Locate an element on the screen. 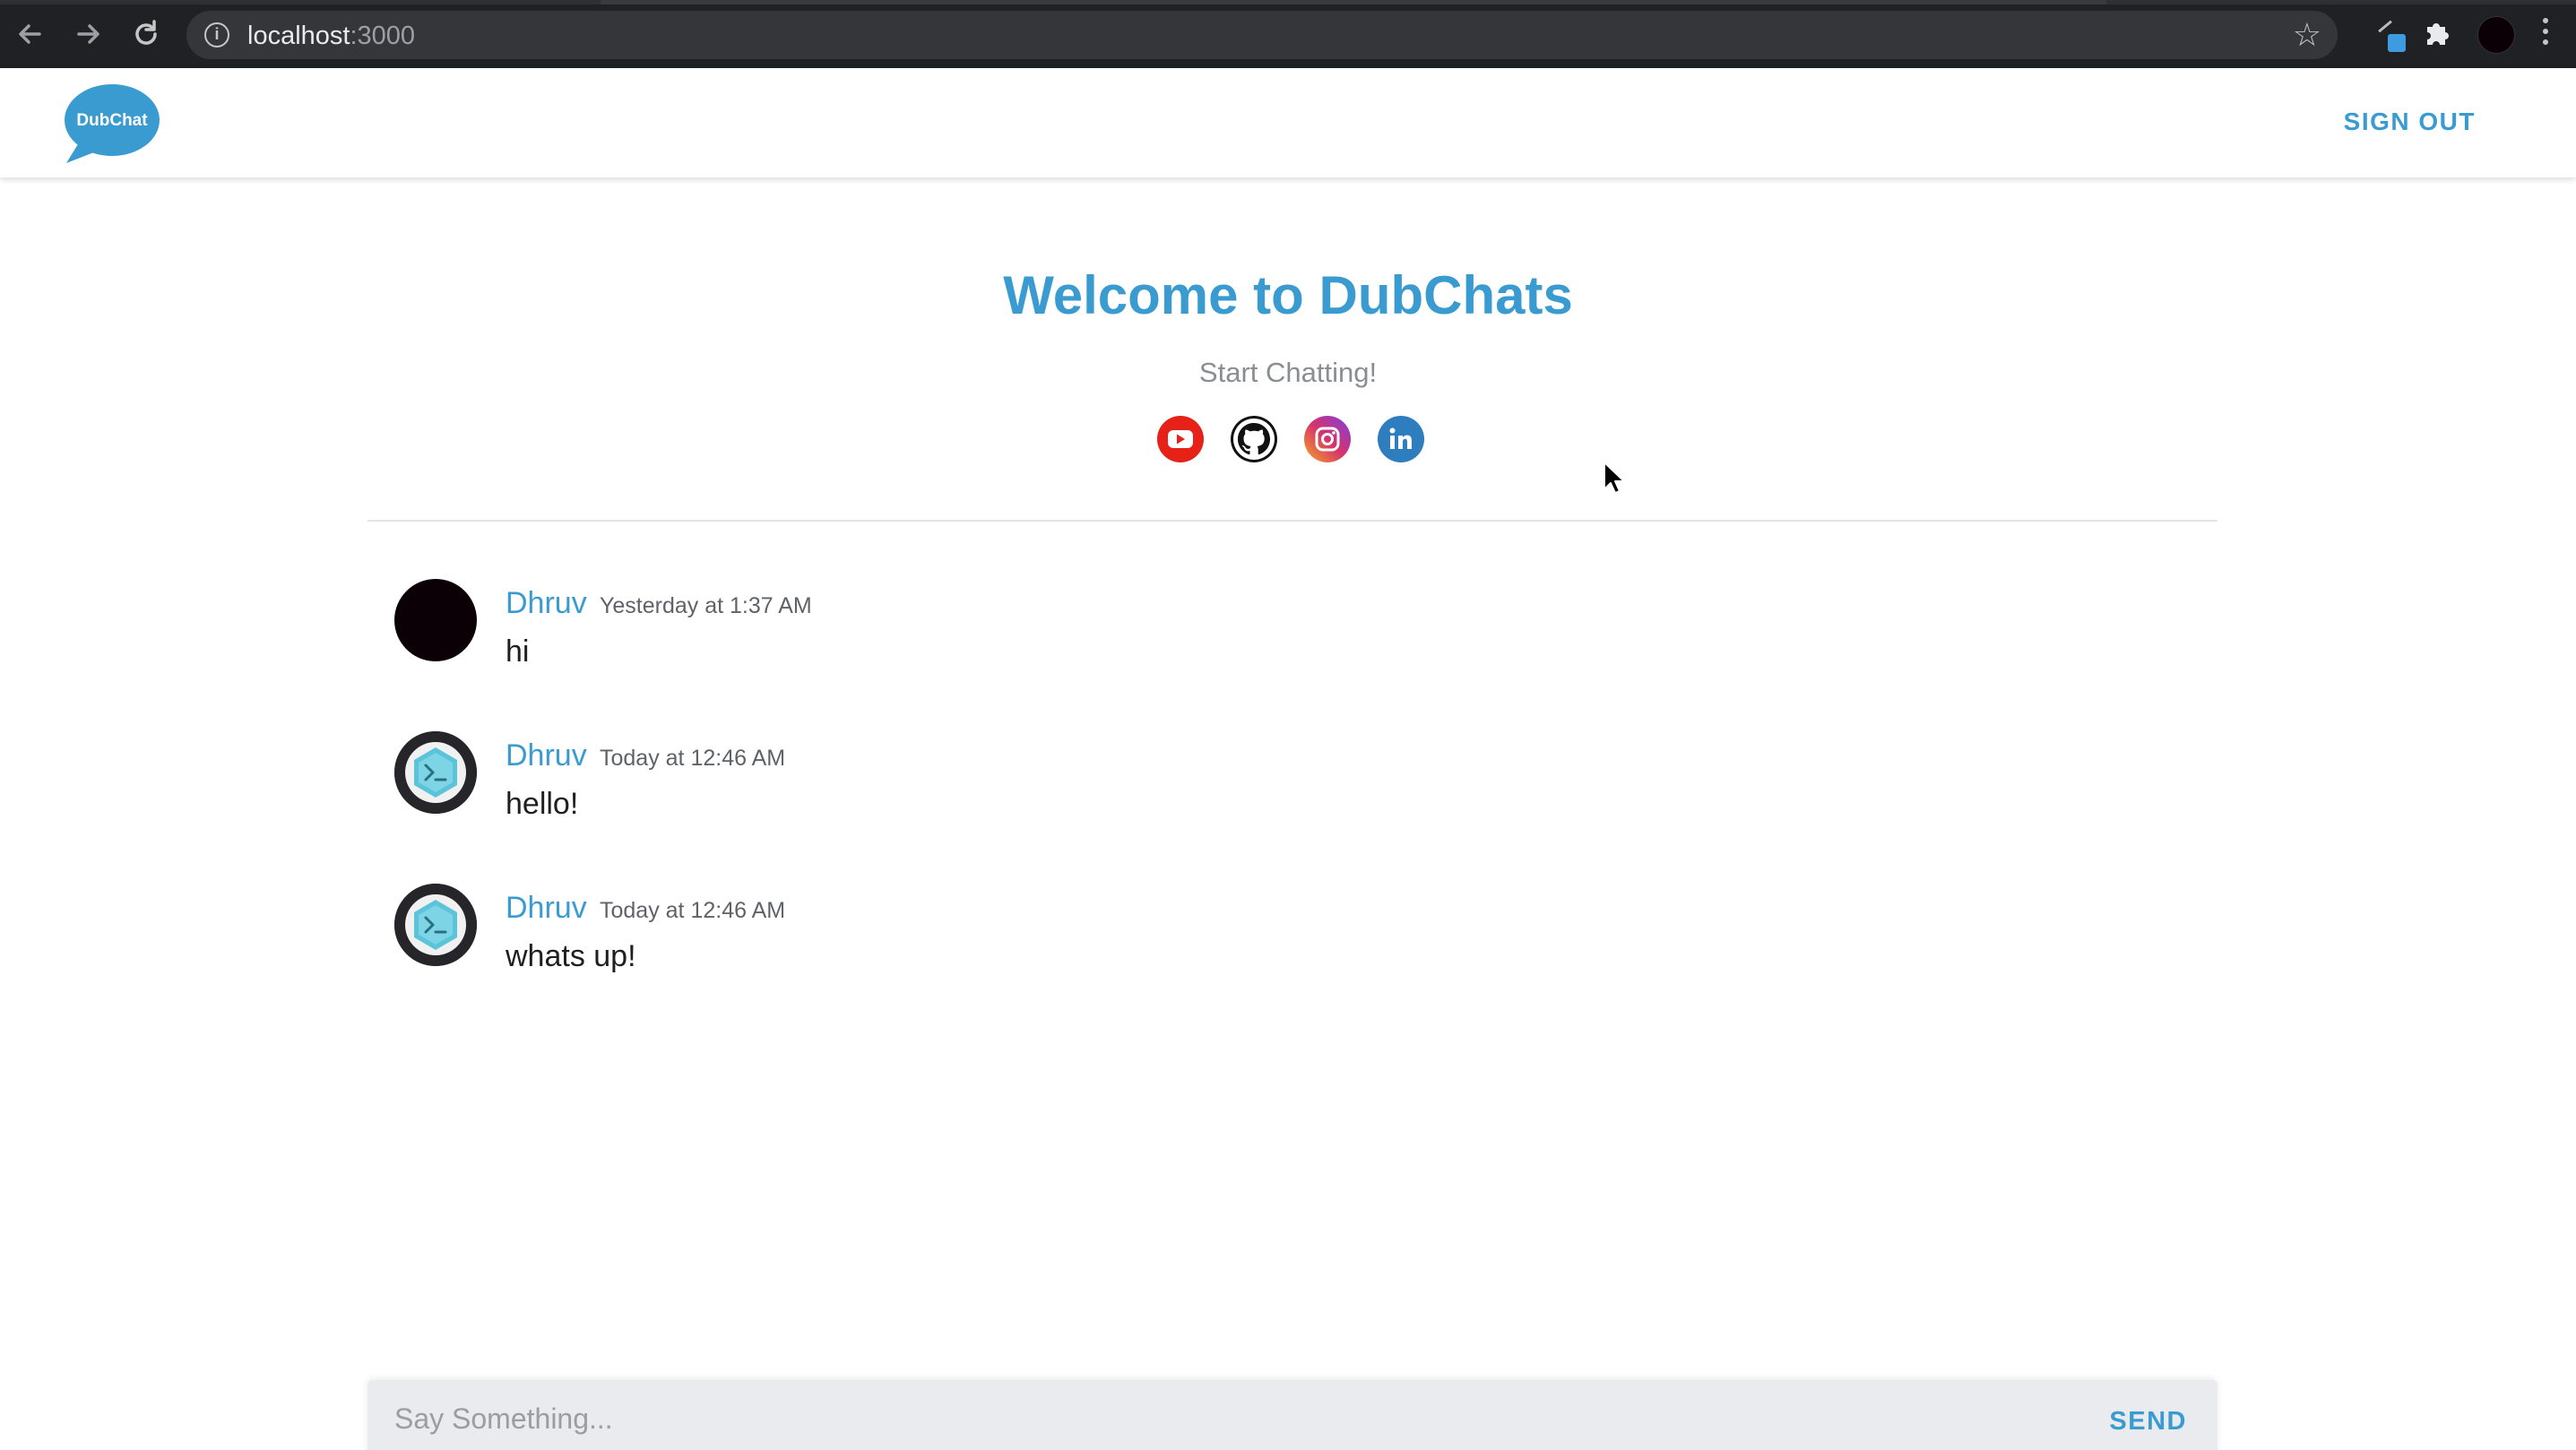 This screenshot has width=2576, height=1450. chat-message: Dhruv Today at 12:46 AM whats up! is located at coordinates (1111, 933).